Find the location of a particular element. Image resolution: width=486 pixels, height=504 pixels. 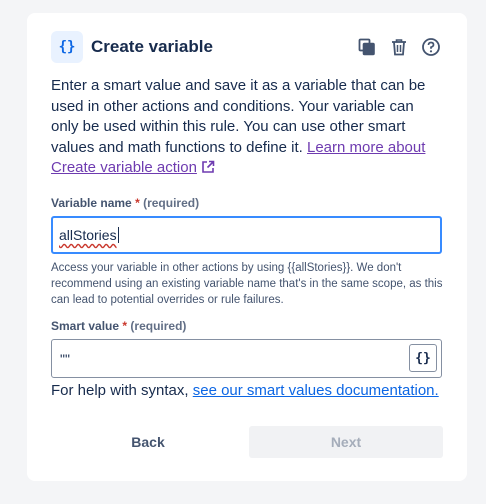

duplicate-icon is located at coordinates (366, 47).